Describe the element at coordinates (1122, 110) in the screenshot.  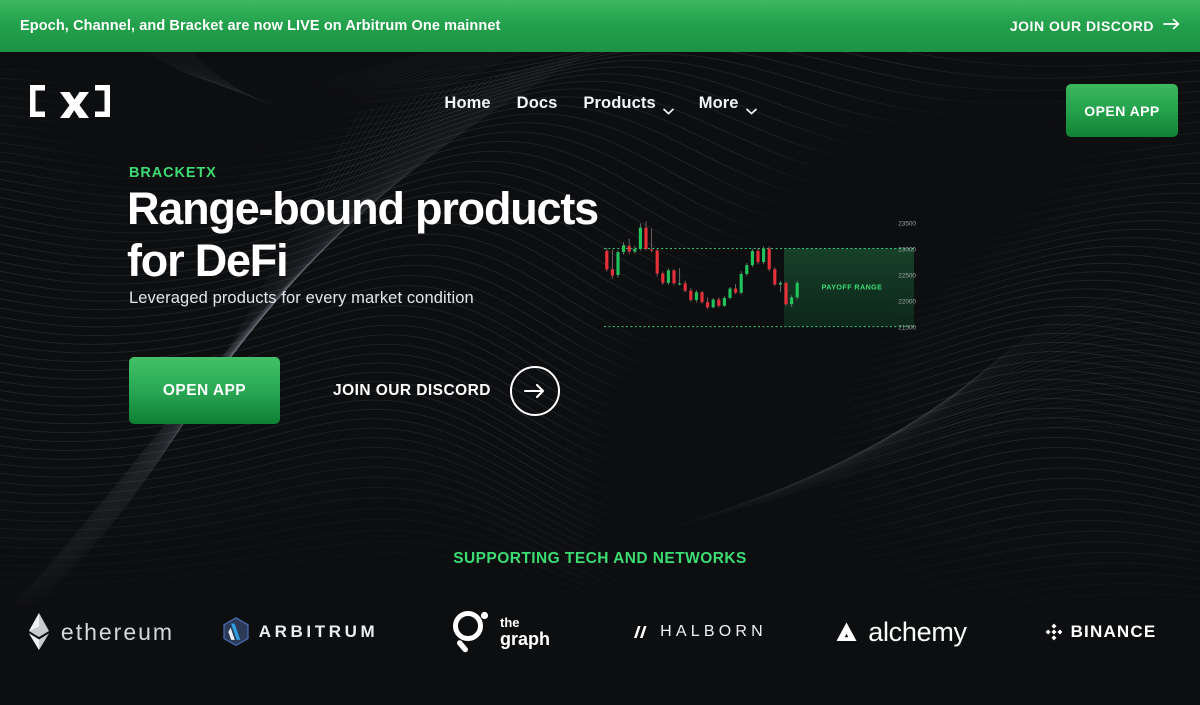
I see `header-open-app-button: OPEN APP` at that location.